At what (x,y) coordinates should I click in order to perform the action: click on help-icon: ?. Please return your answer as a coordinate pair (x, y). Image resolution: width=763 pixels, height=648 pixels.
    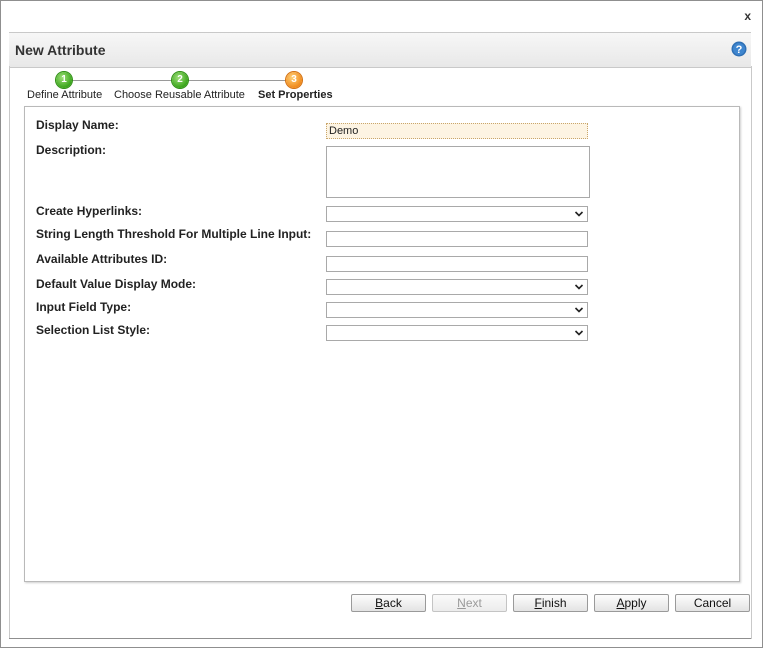
    Looking at the image, I should click on (739, 49).